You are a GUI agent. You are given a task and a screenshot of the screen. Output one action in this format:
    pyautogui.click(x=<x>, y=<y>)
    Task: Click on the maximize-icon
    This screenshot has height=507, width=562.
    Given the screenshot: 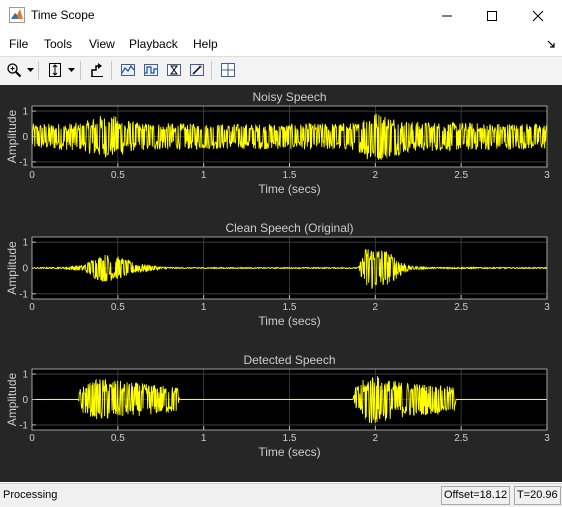 What is the action you would take?
    pyautogui.click(x=492, y=15)
    